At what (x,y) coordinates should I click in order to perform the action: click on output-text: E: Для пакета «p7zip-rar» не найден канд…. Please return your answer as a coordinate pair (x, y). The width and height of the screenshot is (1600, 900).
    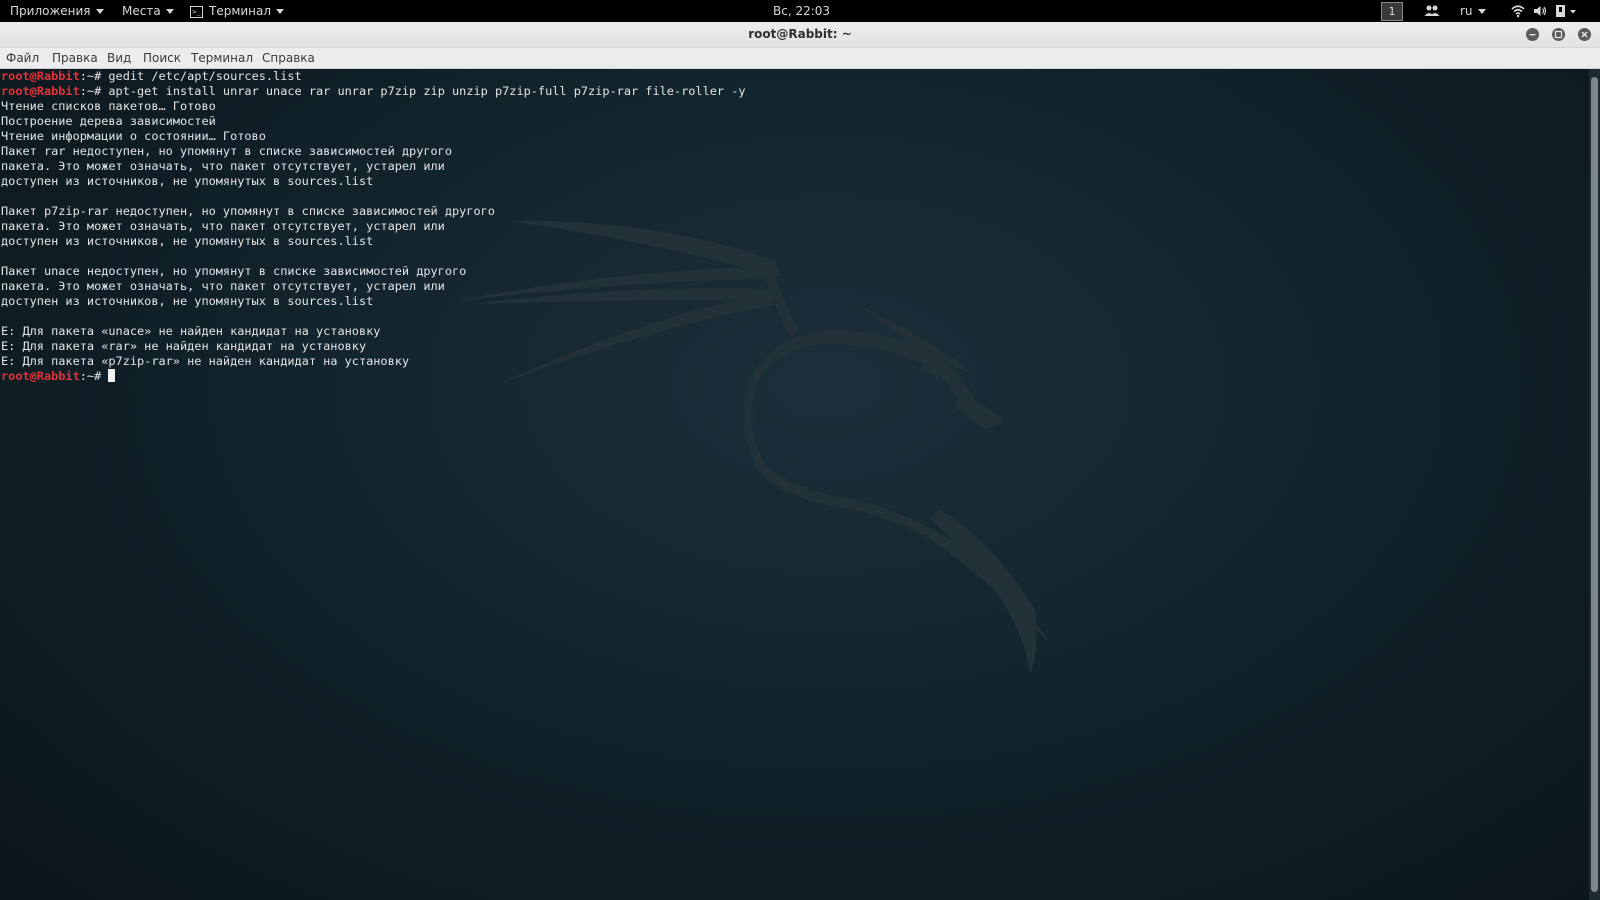
    Looking at the image, I should click on (205, 361).